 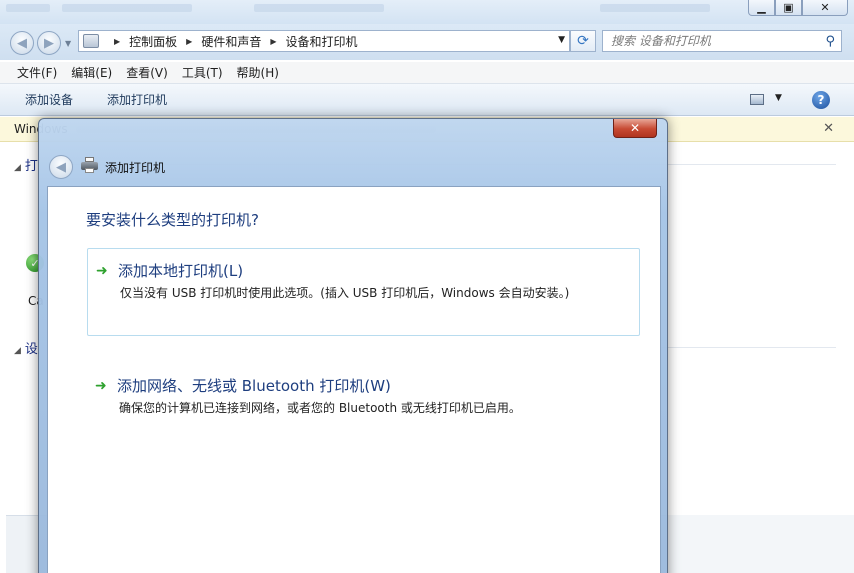 I want to click on close-button: ✕, so click(x=825, y=8).